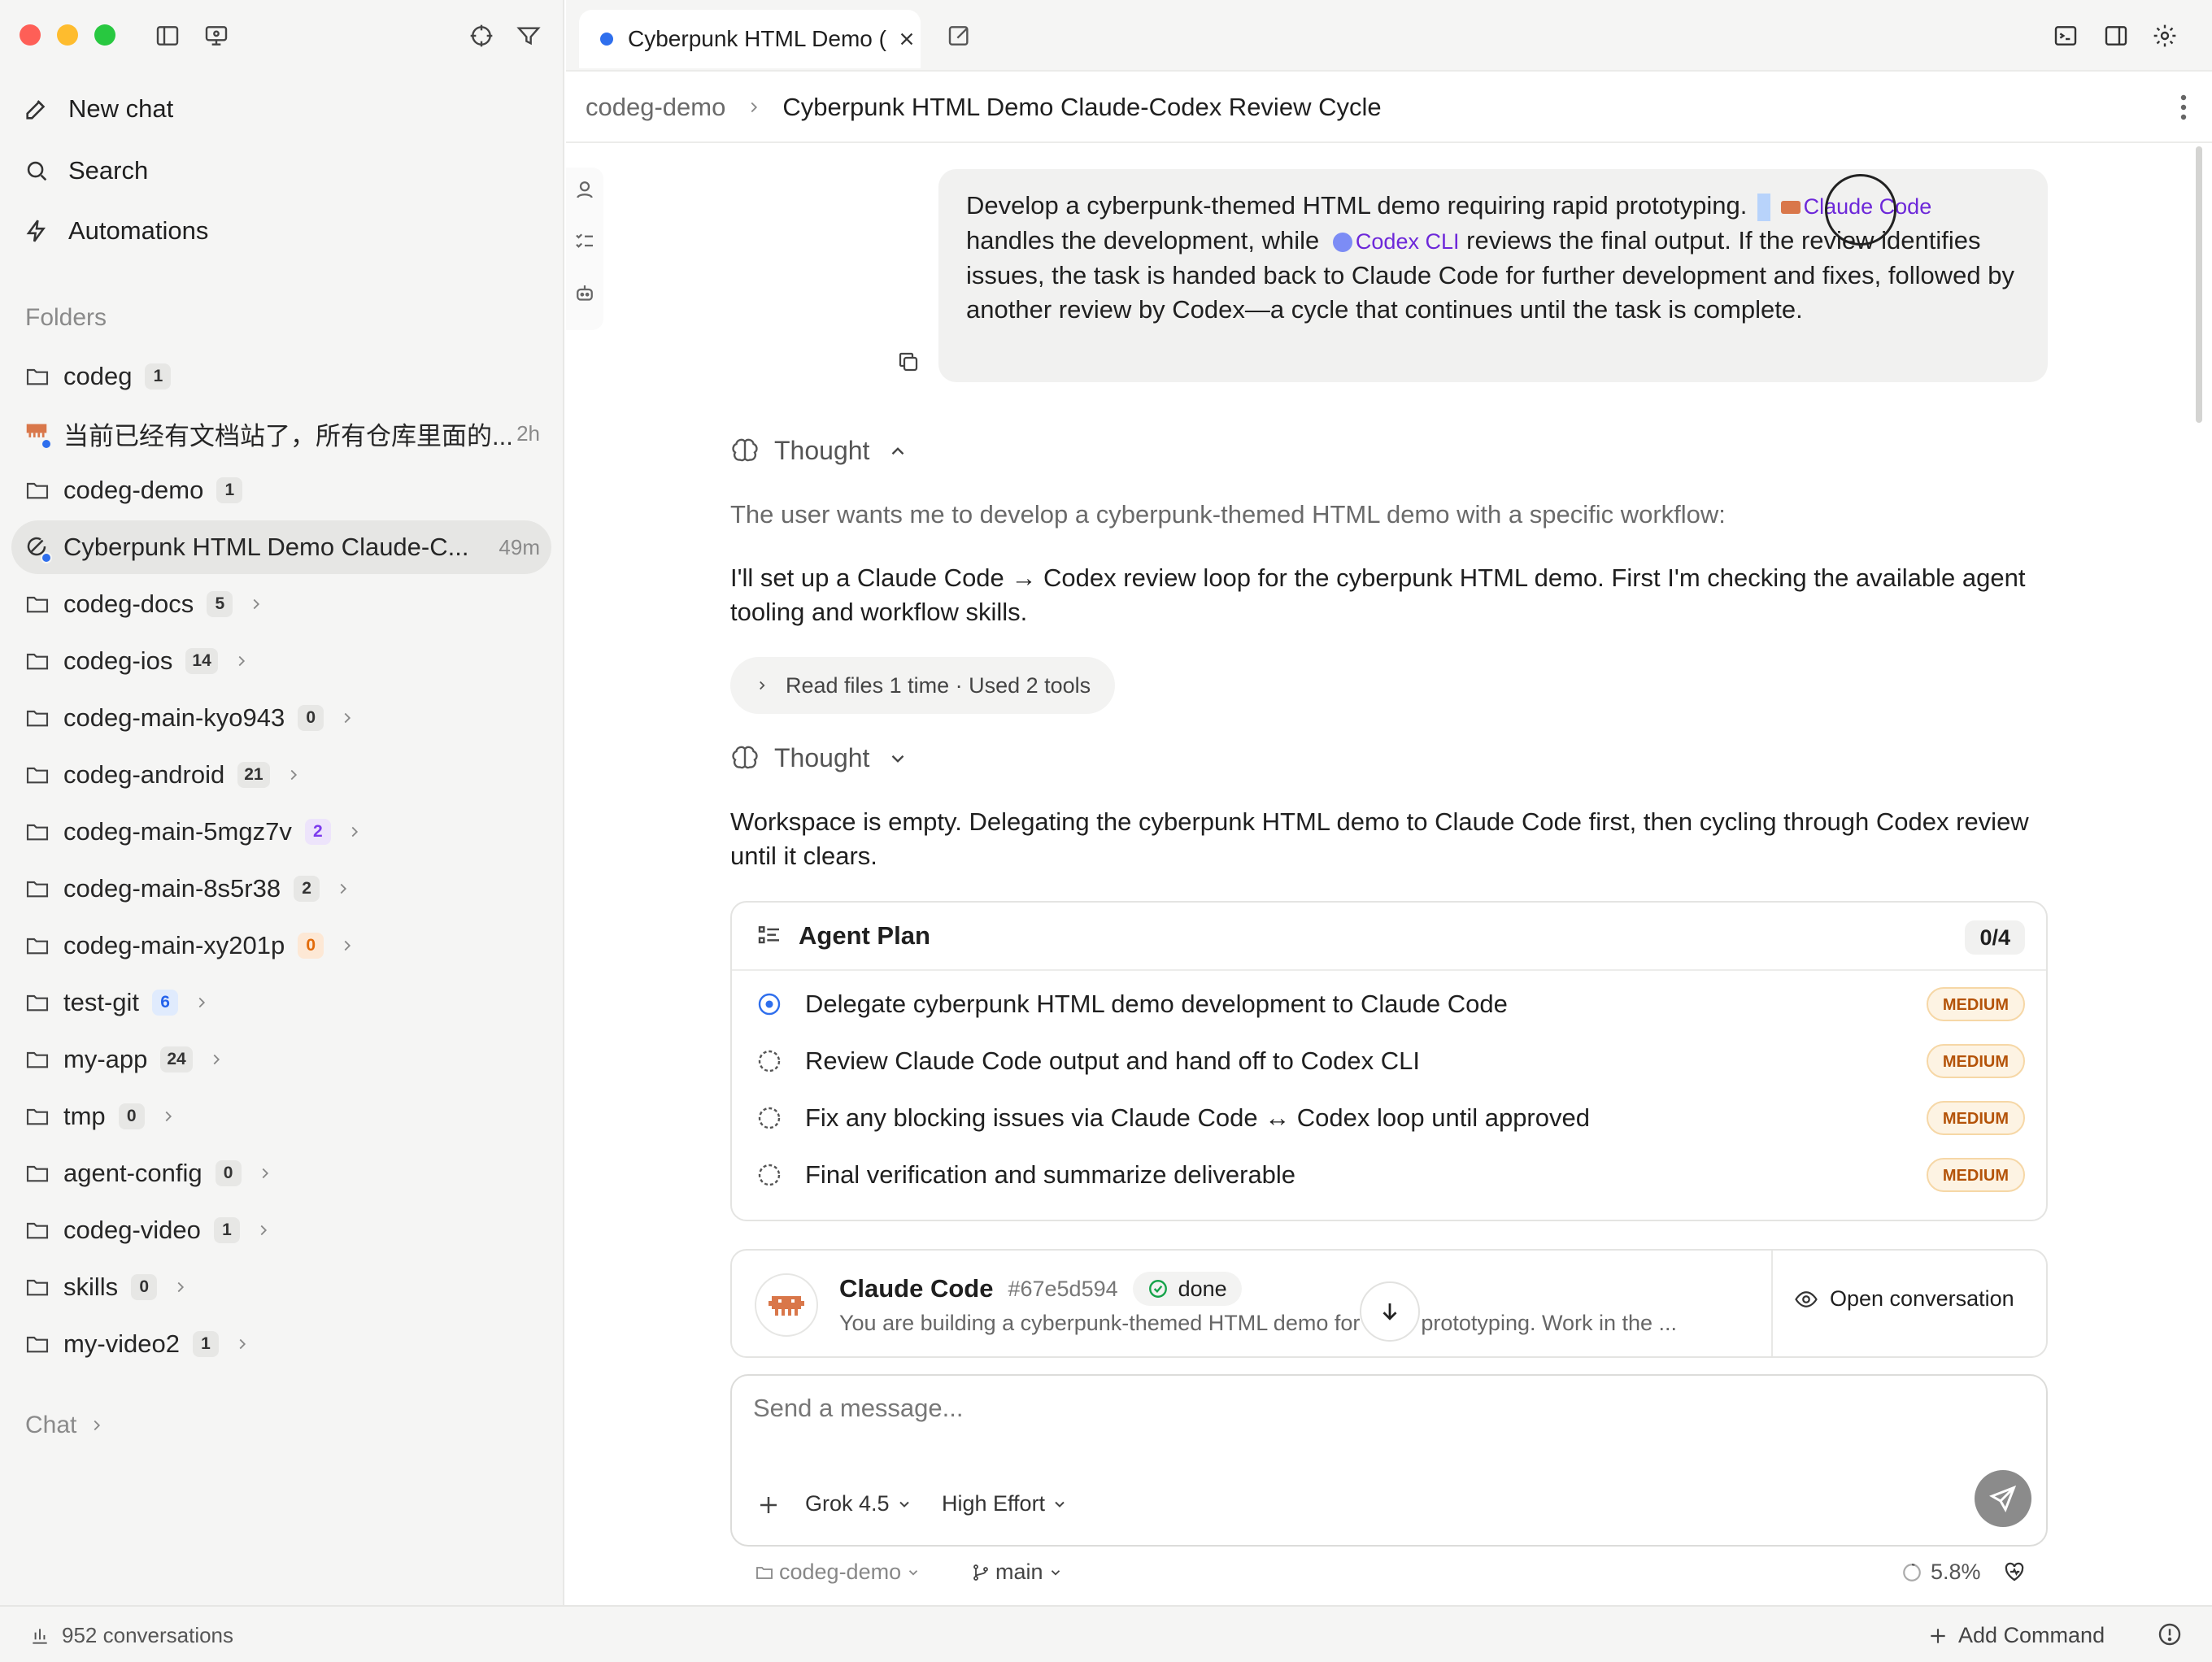 This screenshot has height=1662, width=2212. What do you see at coordinates (66, 317) in the screenshot?
I see `folders-section-label: Folders` at bounding box center [66, 317].